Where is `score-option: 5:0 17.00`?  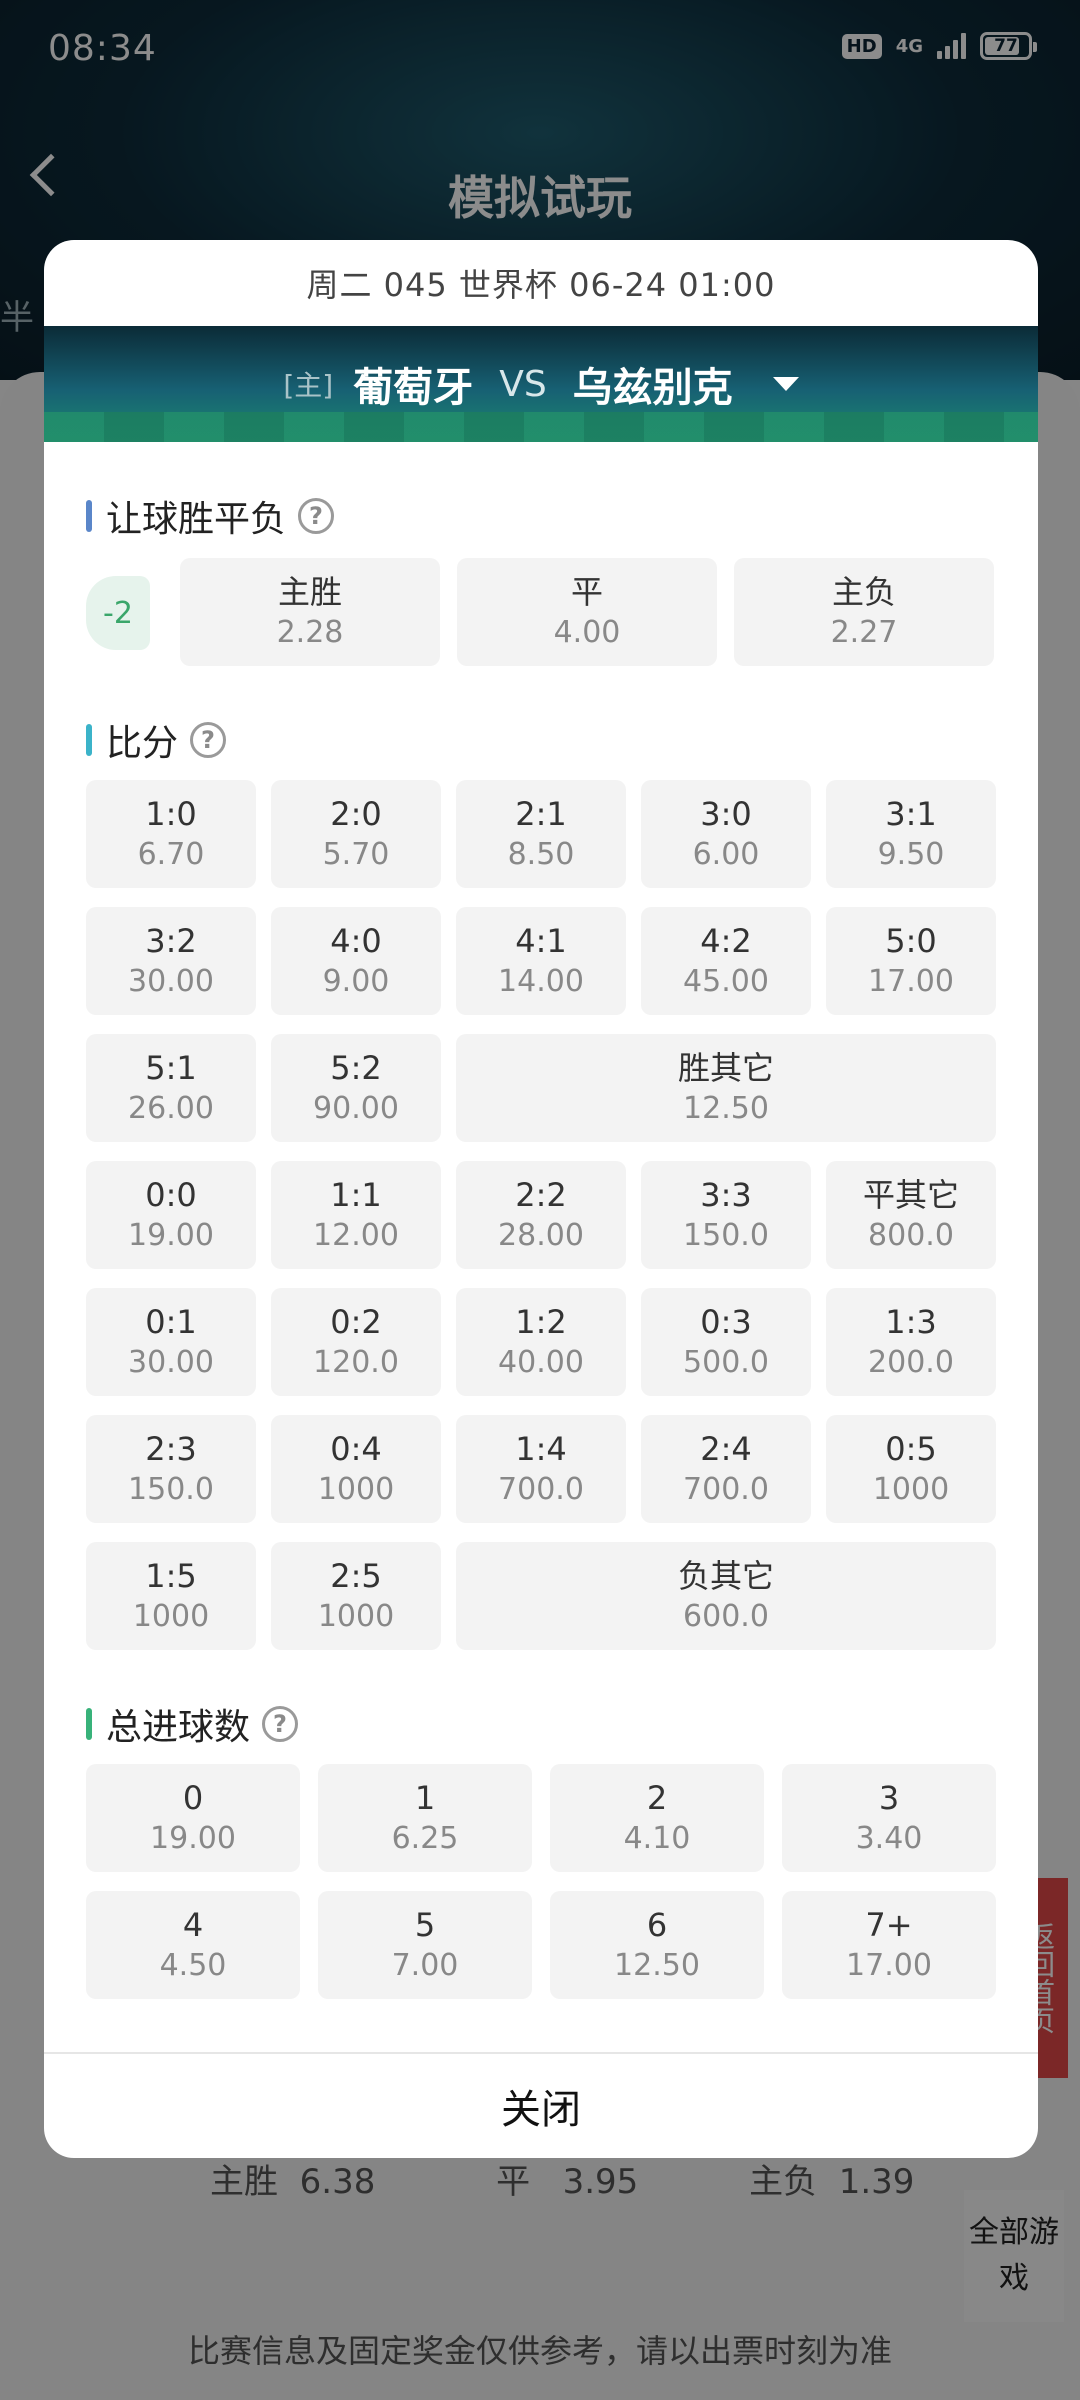 score-option: 5:0 17.00 is located at coordinates (911, 961).